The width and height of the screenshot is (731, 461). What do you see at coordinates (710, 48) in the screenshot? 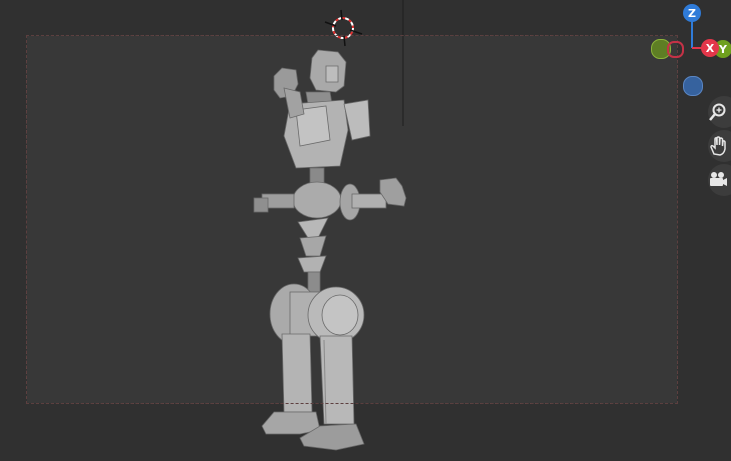
I see `gizmo-x-axis: X` at bounding box center [710, 48].